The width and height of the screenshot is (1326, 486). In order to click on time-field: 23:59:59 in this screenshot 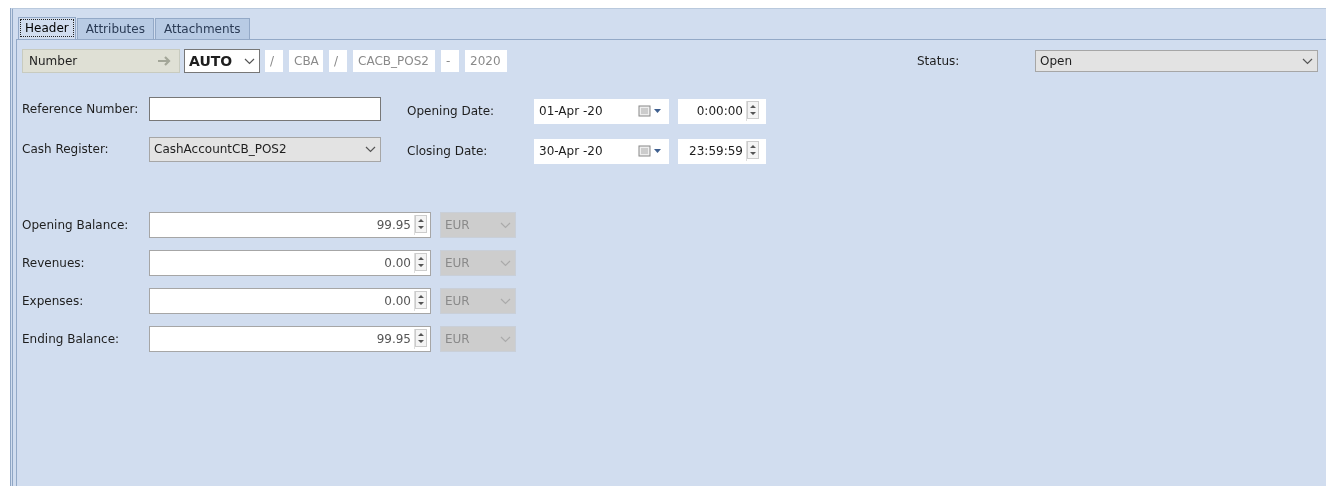, I will do `click(722, 151)`.